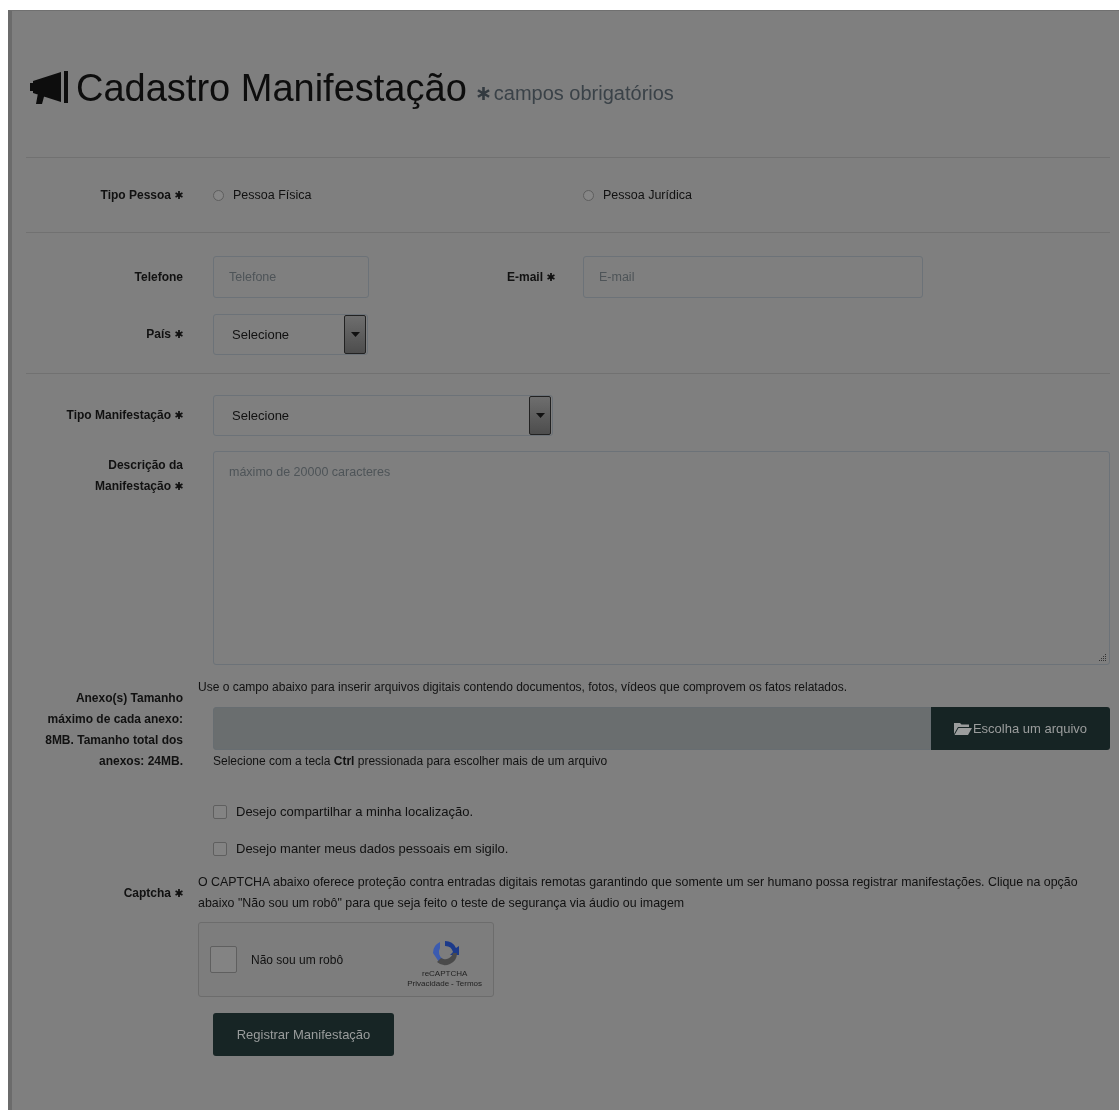 The image size is (1119, 1111). What do you see at coordinates (962, 728) in the screenshot?
I see `folder-icon` at bounding box center [962, 728].